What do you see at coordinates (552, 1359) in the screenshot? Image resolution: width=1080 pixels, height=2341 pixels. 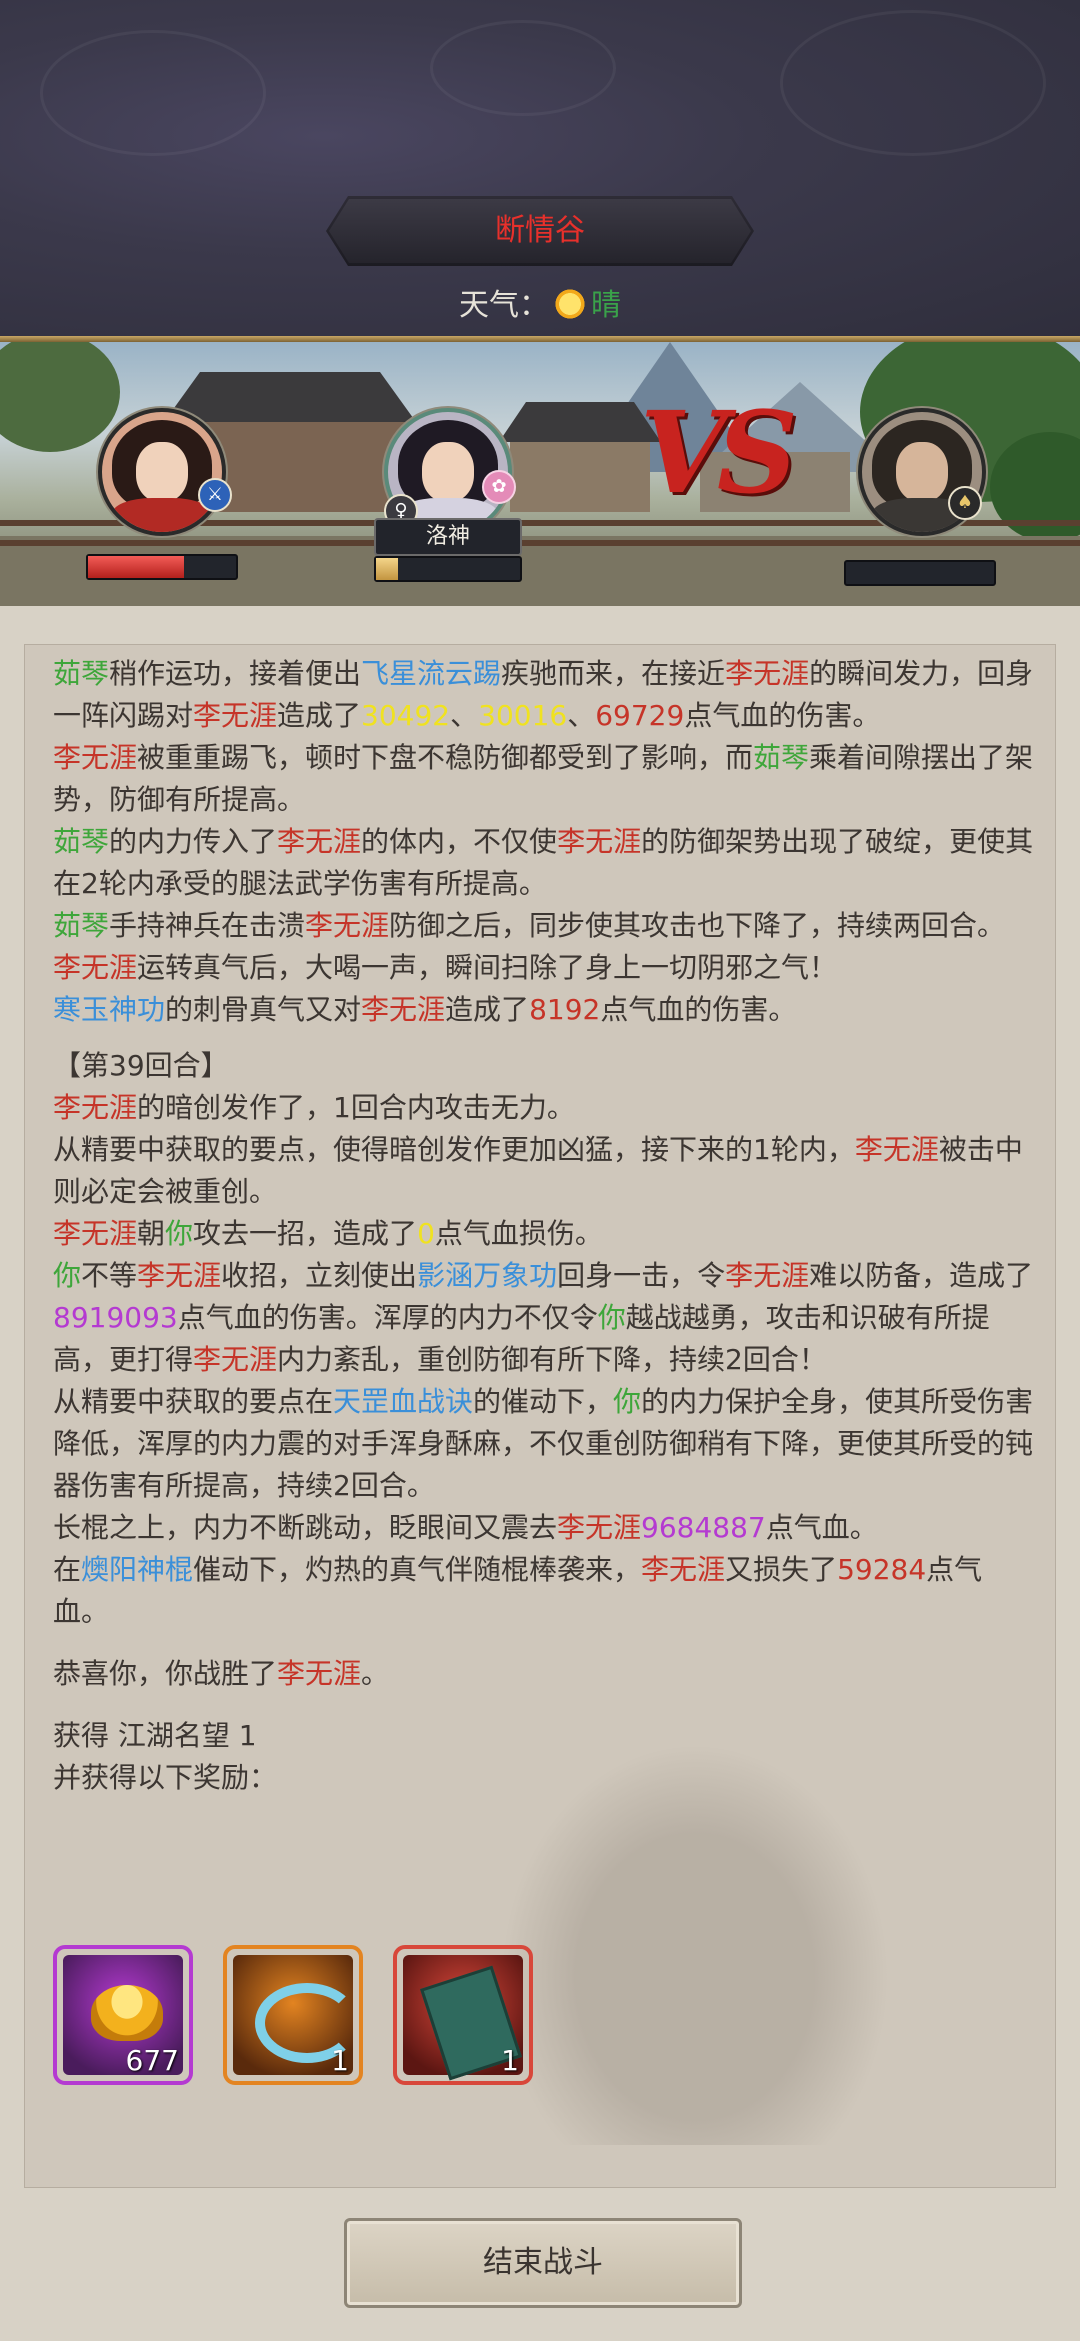 I see `log-text: 内力紊乱，重创防御有所下降，持续2回合！` at bounding box center [552, 1359].